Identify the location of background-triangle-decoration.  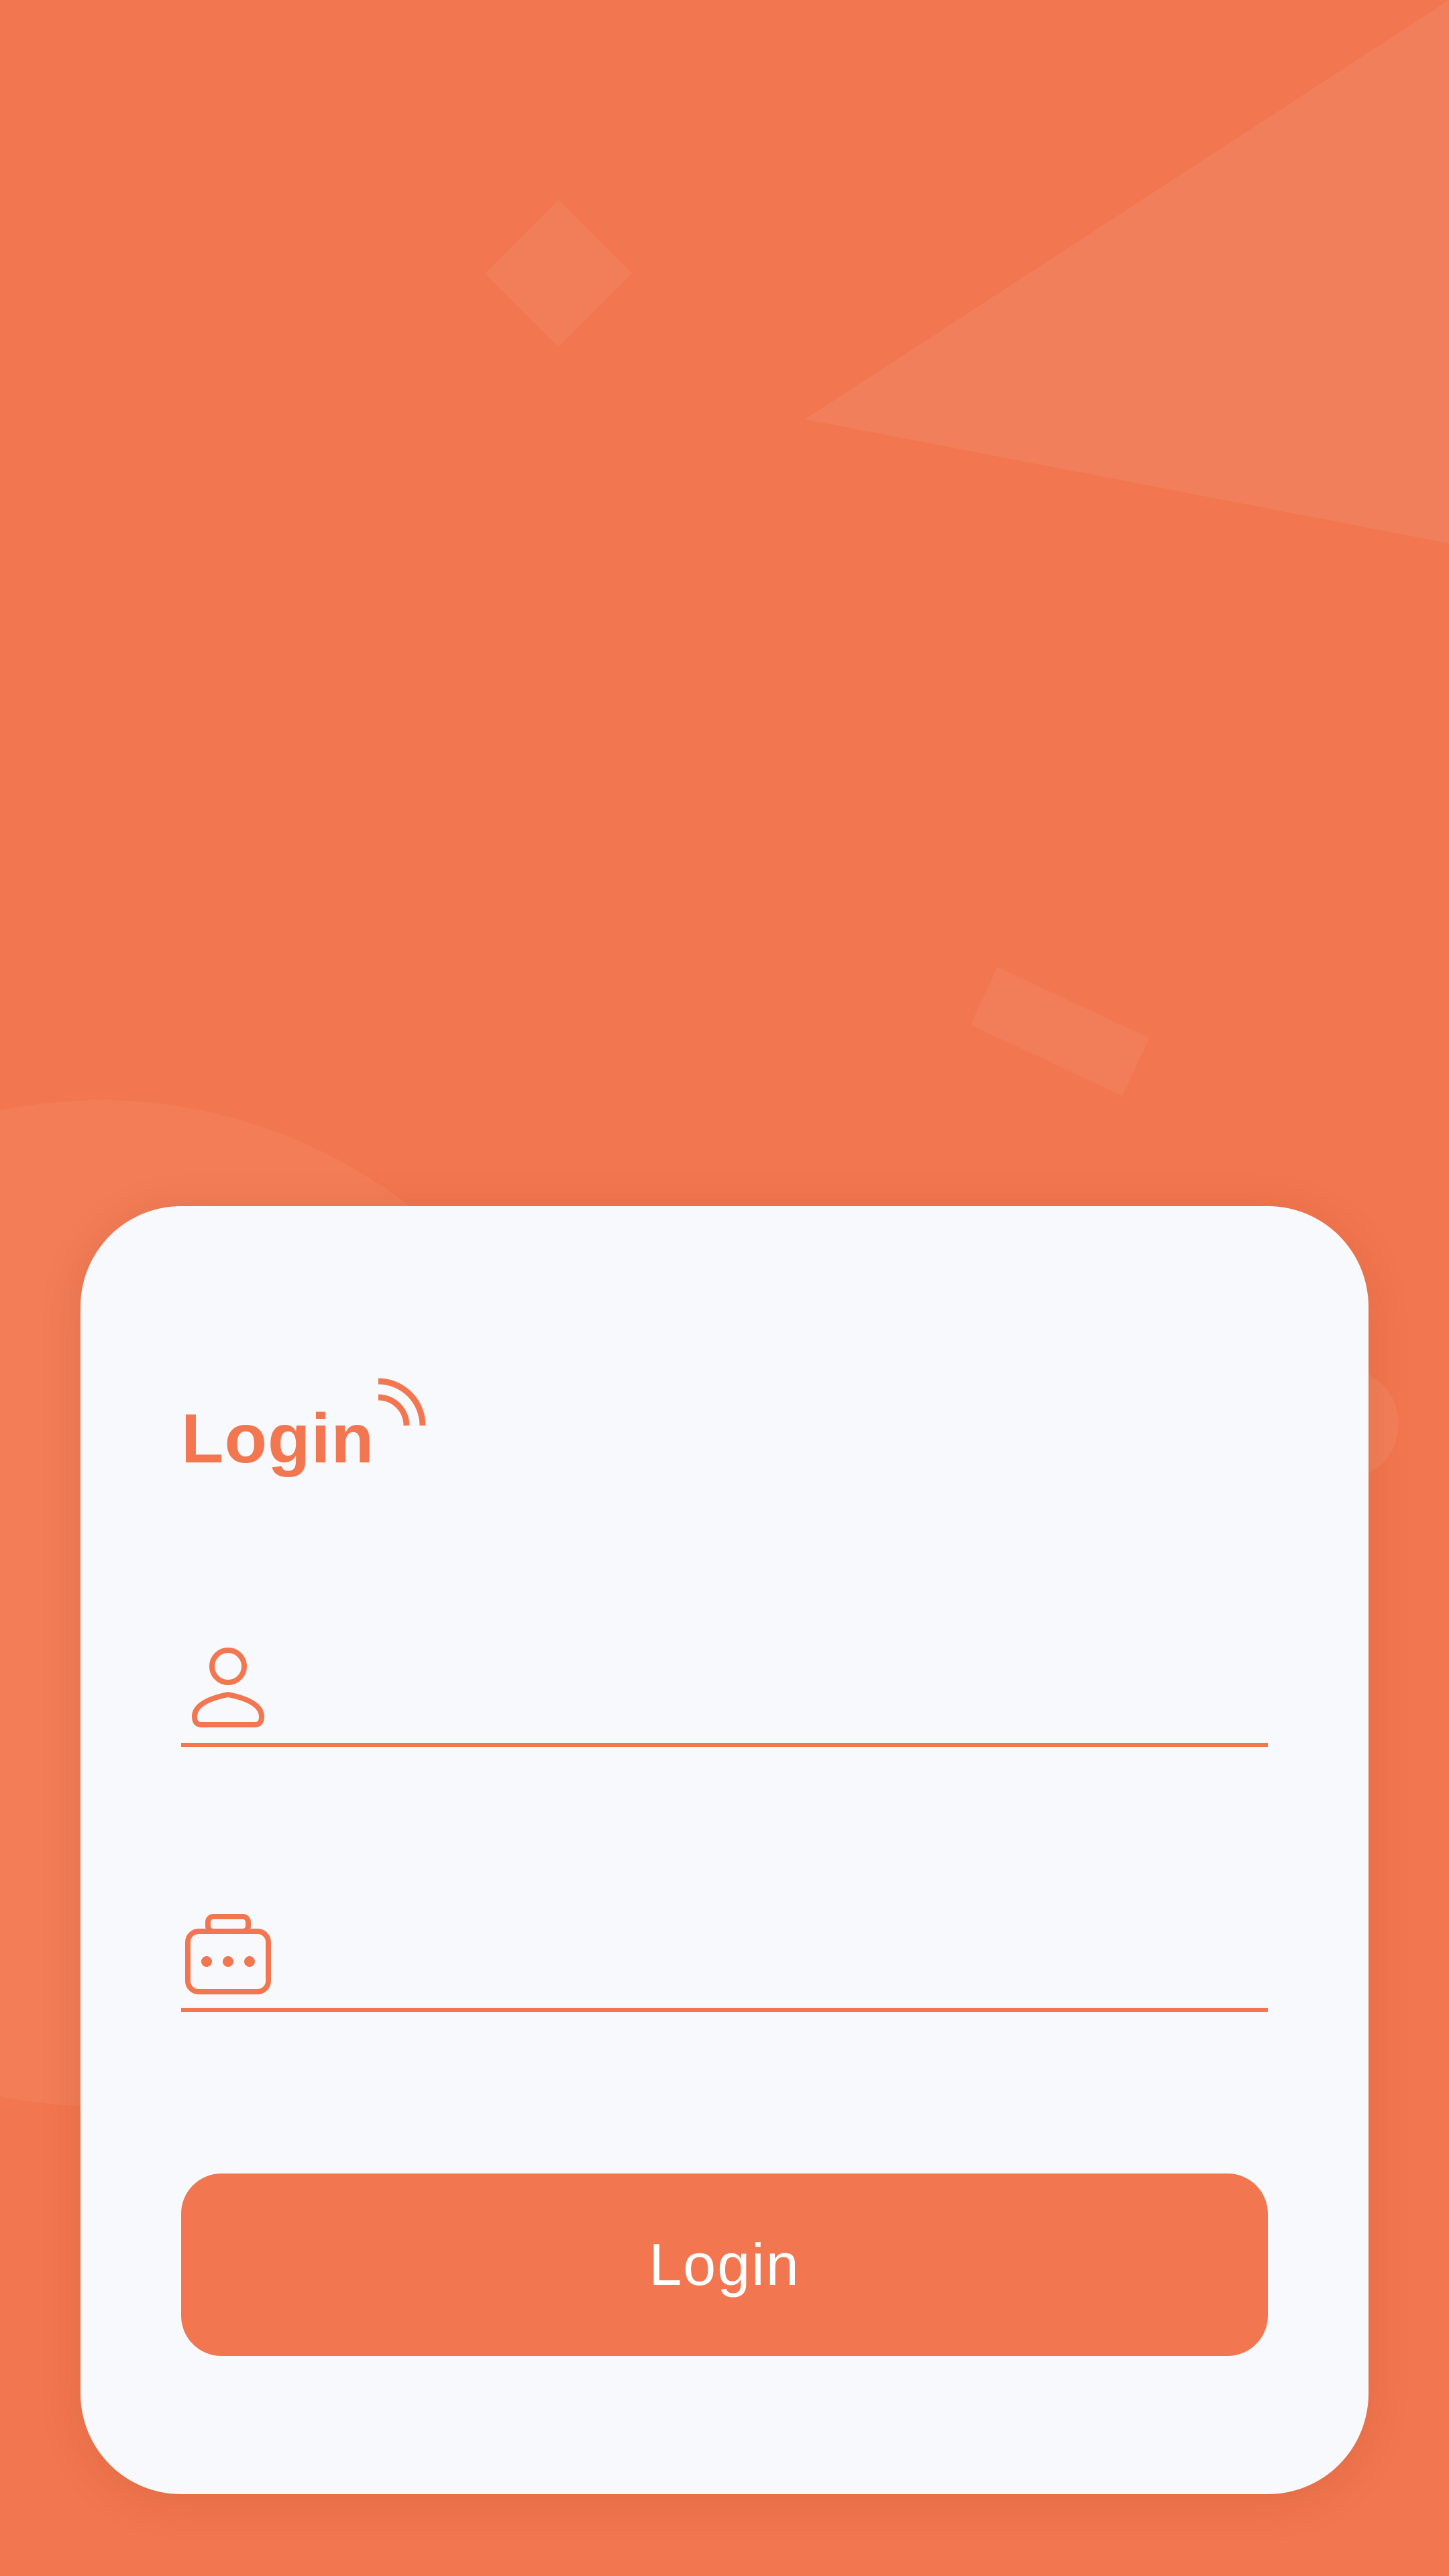
(1127, 271).